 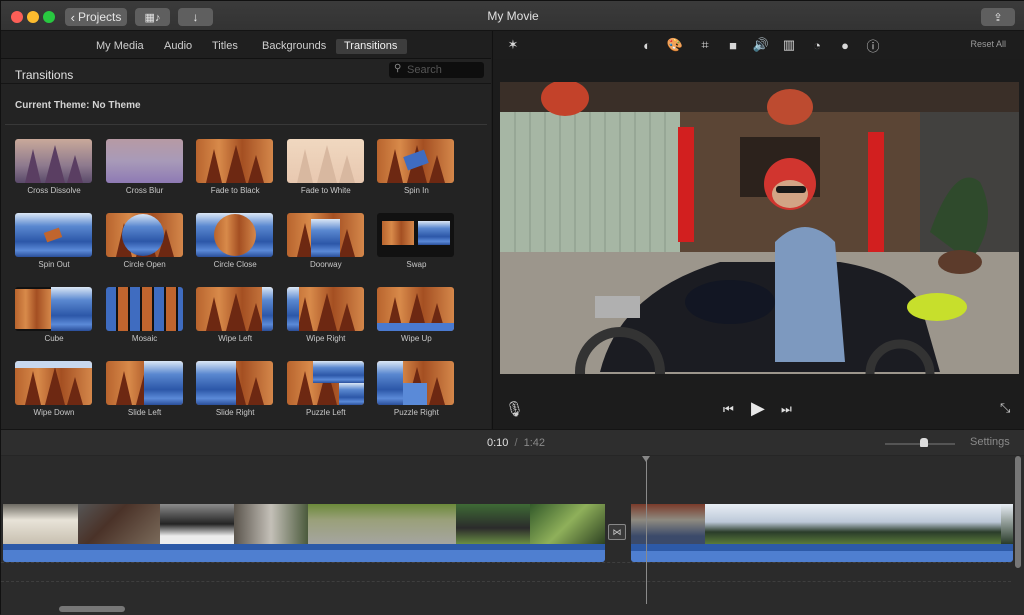 I want to click on share-icon: ⇪, so click(x=998, y=17).